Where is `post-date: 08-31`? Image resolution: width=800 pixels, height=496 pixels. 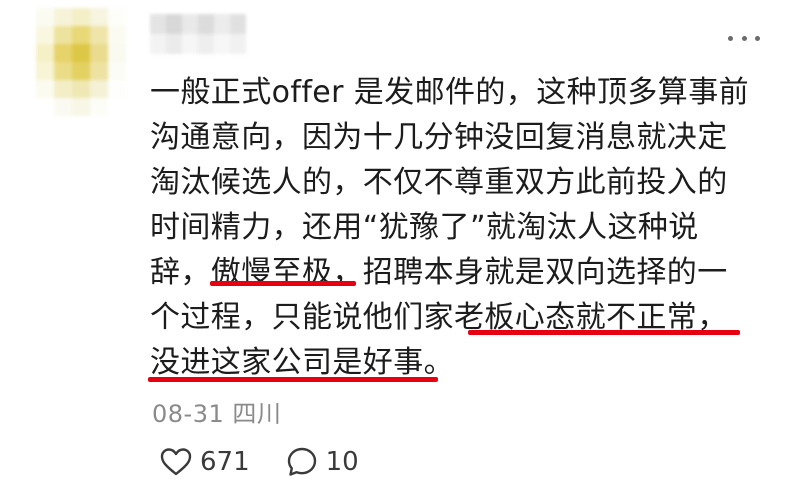 post-date: 08-31 is located at coordinates (188, 414).